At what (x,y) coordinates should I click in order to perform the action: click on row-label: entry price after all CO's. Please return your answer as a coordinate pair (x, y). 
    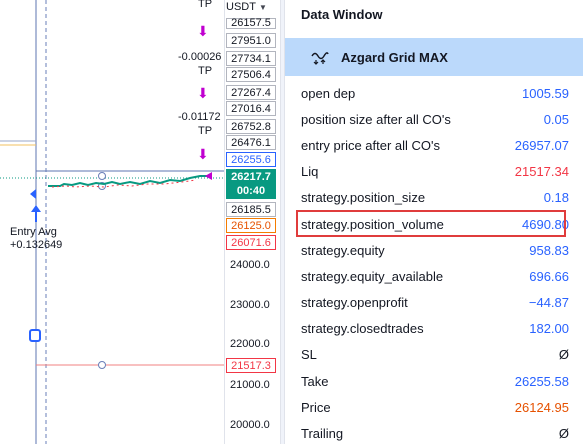
    Looking at the image, I should click on (371, 145).